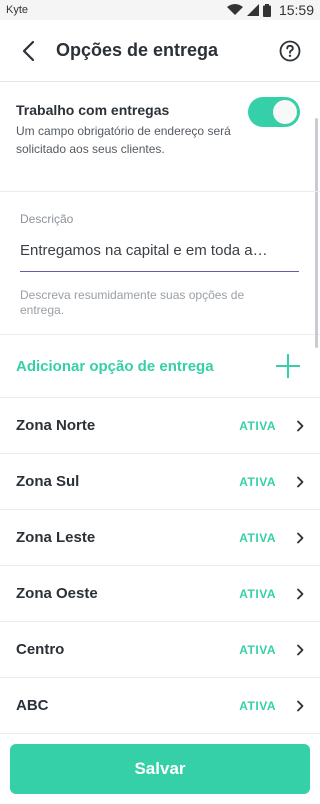 Image resolution: width=320 pixels, height=804 pixels. Describe the element at coordinates (57, 593) in the screenshot. I see `zone-name: Zona Oeste` at that location.